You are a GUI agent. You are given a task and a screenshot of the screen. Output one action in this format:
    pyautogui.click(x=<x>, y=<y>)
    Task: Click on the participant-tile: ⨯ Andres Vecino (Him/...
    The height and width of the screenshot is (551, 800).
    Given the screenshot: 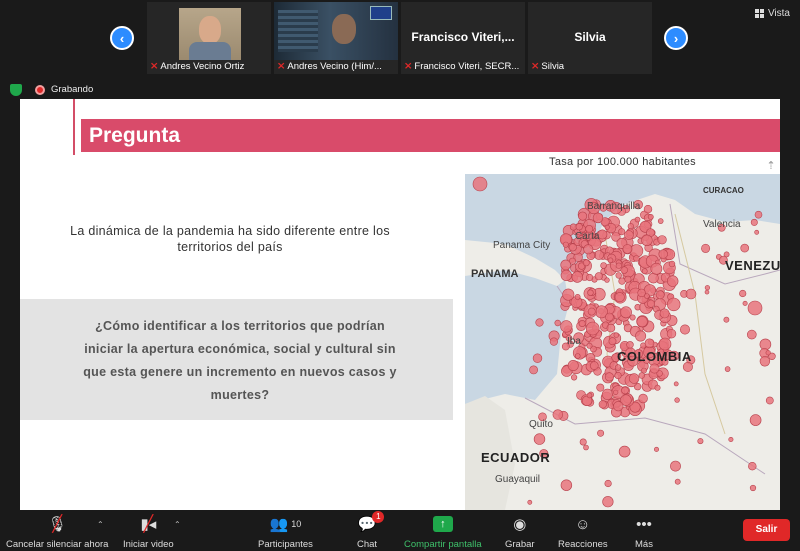 What is the action you would take?
    pyautogui.click(x=336, y=38)
    